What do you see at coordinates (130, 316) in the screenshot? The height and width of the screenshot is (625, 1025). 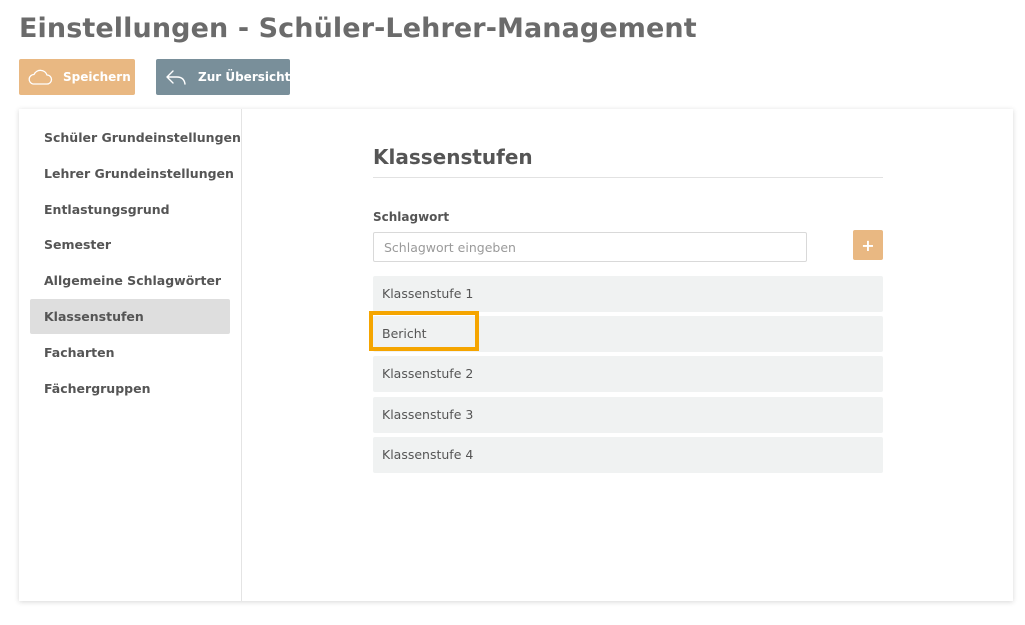 I see `sidebar-item-klassenstufen: Klassenstufen` at bounding box center [130, 316].